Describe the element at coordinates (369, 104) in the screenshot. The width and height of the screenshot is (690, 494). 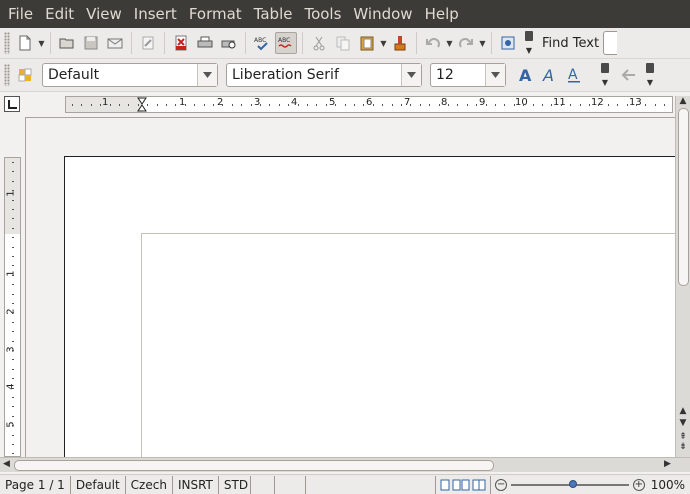
I see `horizontal-ruler: 1 1 2 3 4 5 6 7 8 9 10 11 12 13` at that location.